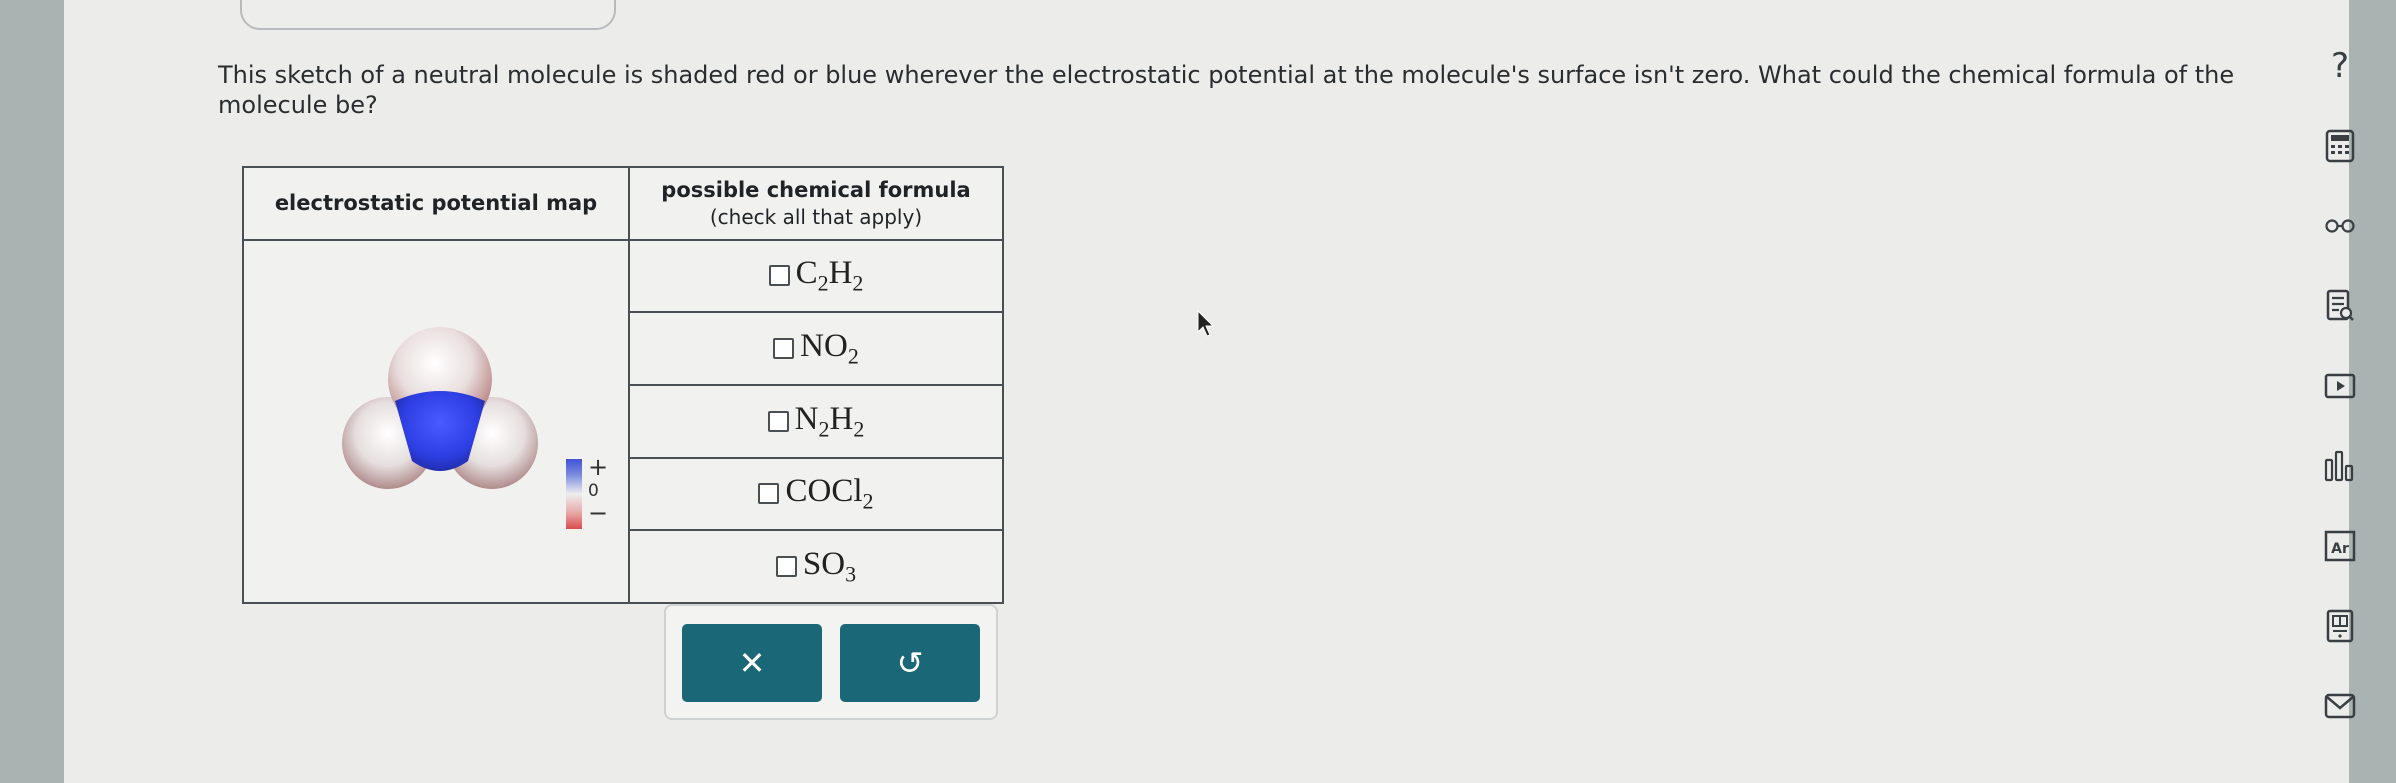 The height and width of the screenshot is (783, 2396). Describe the element at coordinates (2340, 146) in the screenshot. I see `calculator-icon` at that location.